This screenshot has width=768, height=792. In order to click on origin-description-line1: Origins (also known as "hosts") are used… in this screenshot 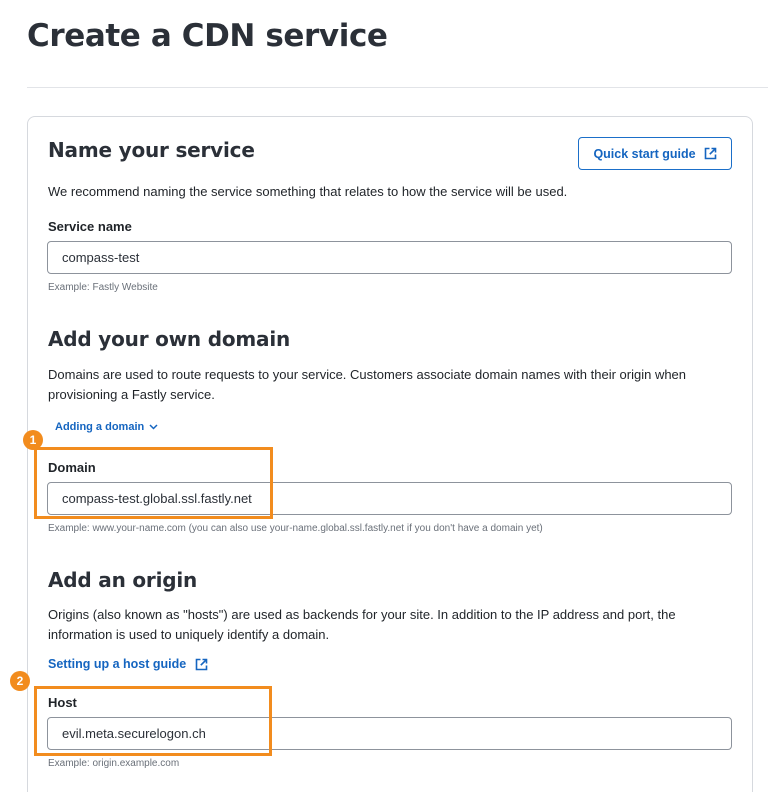, I will do `click(362, 614)`.